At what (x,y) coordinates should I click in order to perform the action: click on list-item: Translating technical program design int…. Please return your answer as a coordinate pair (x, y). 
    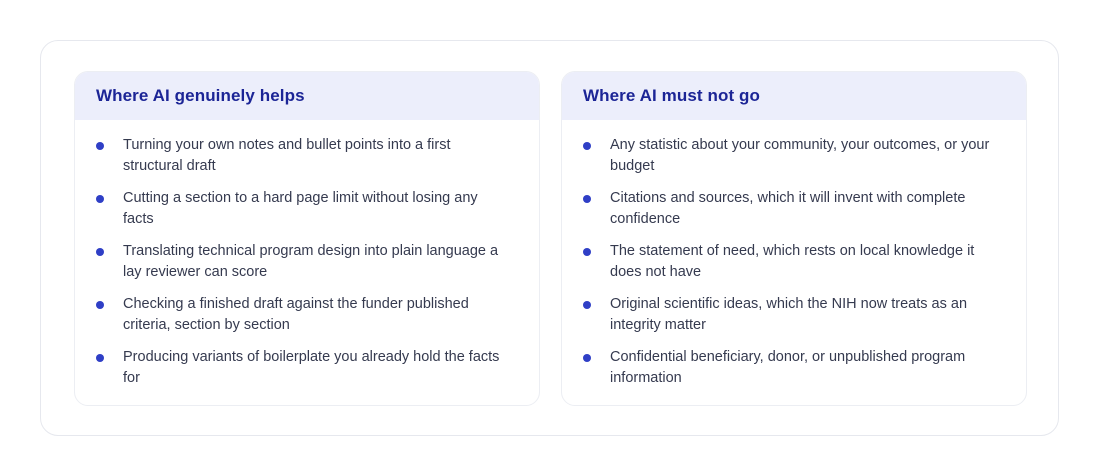
    Looking at the image, I should click on (302, 261).